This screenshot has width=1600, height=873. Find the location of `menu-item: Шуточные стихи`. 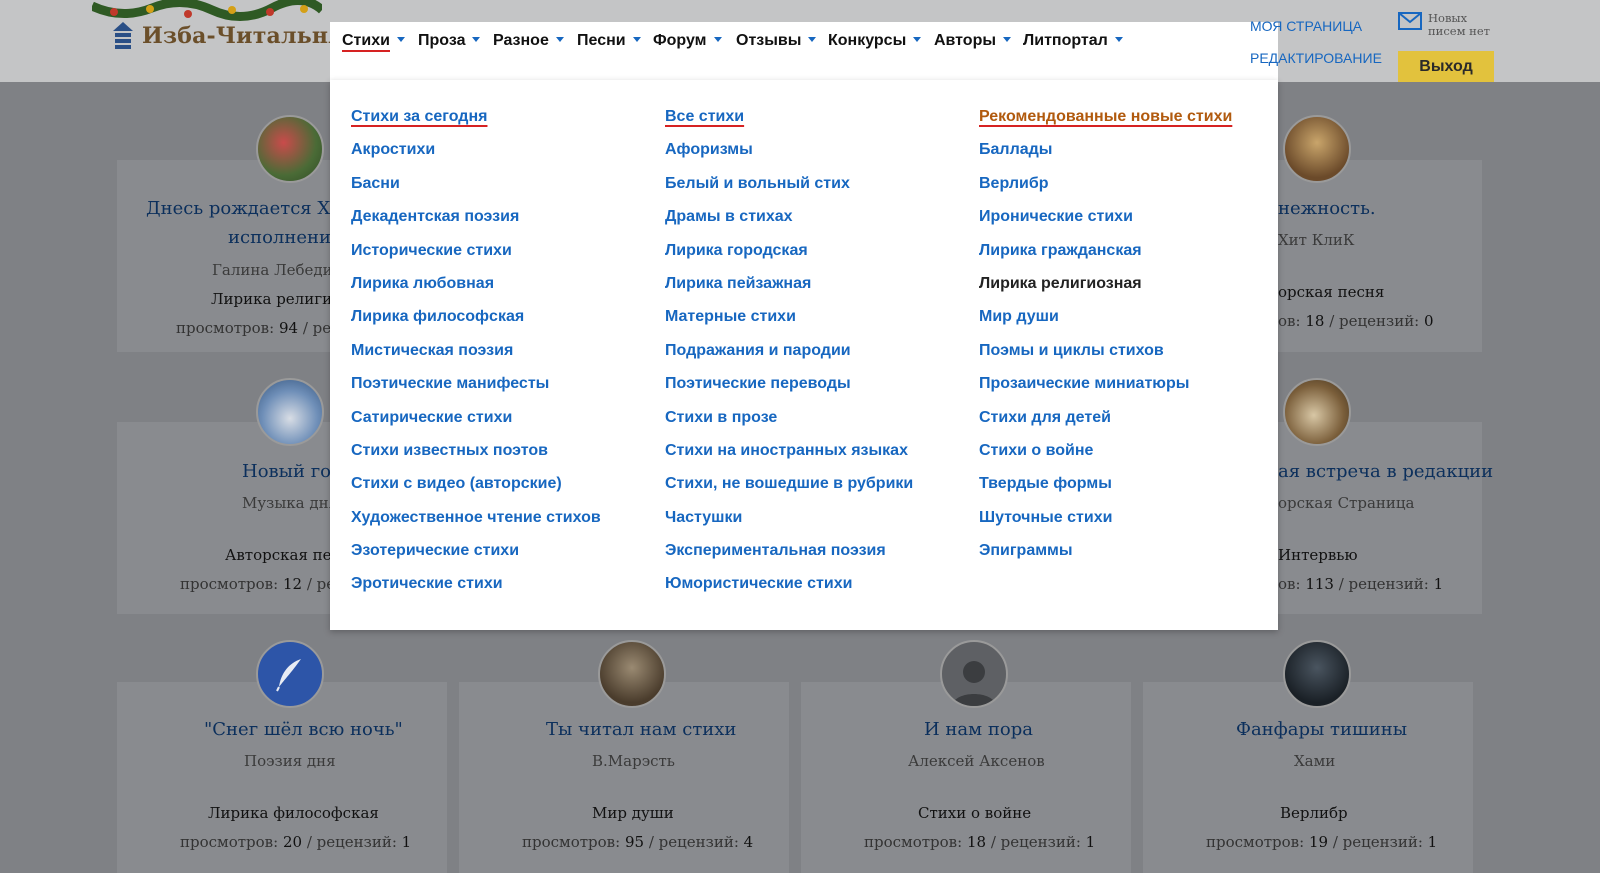

menu-item: Шуточные стихи is located at coordinates (1105, 525).